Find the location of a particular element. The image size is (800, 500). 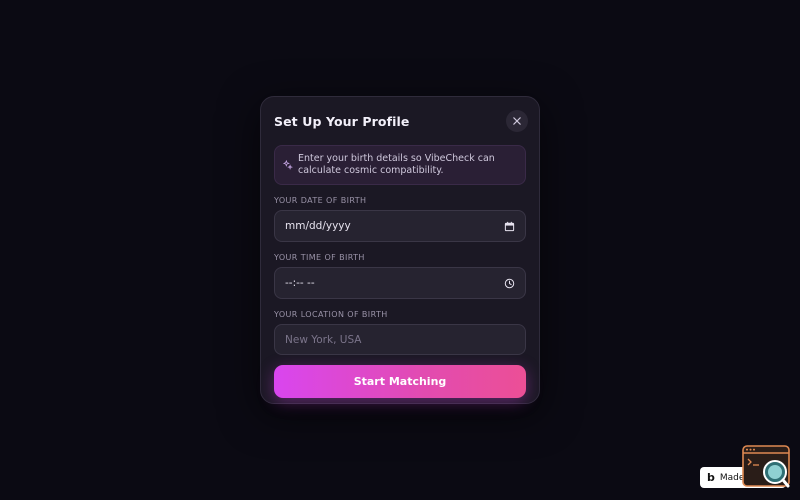

close-button is located at coordinates (517, 121).